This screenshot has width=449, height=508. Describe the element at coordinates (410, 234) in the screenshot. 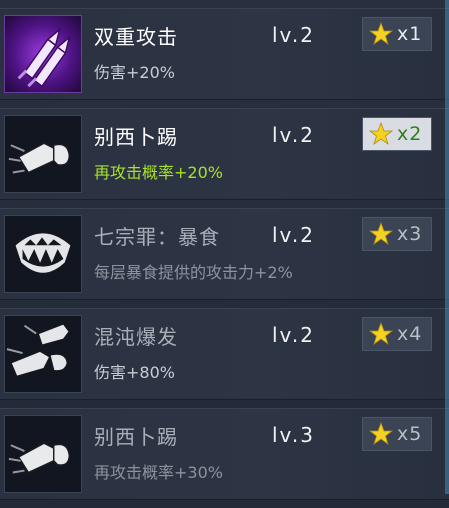

I see `star-count: x3` at that location.